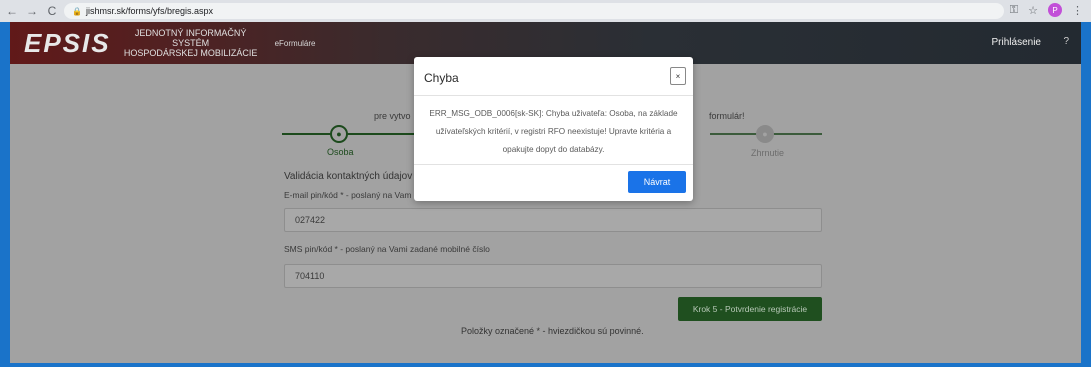 The image size is (1091, 367). I want to click on forward-icon: →, so click(32, 11).